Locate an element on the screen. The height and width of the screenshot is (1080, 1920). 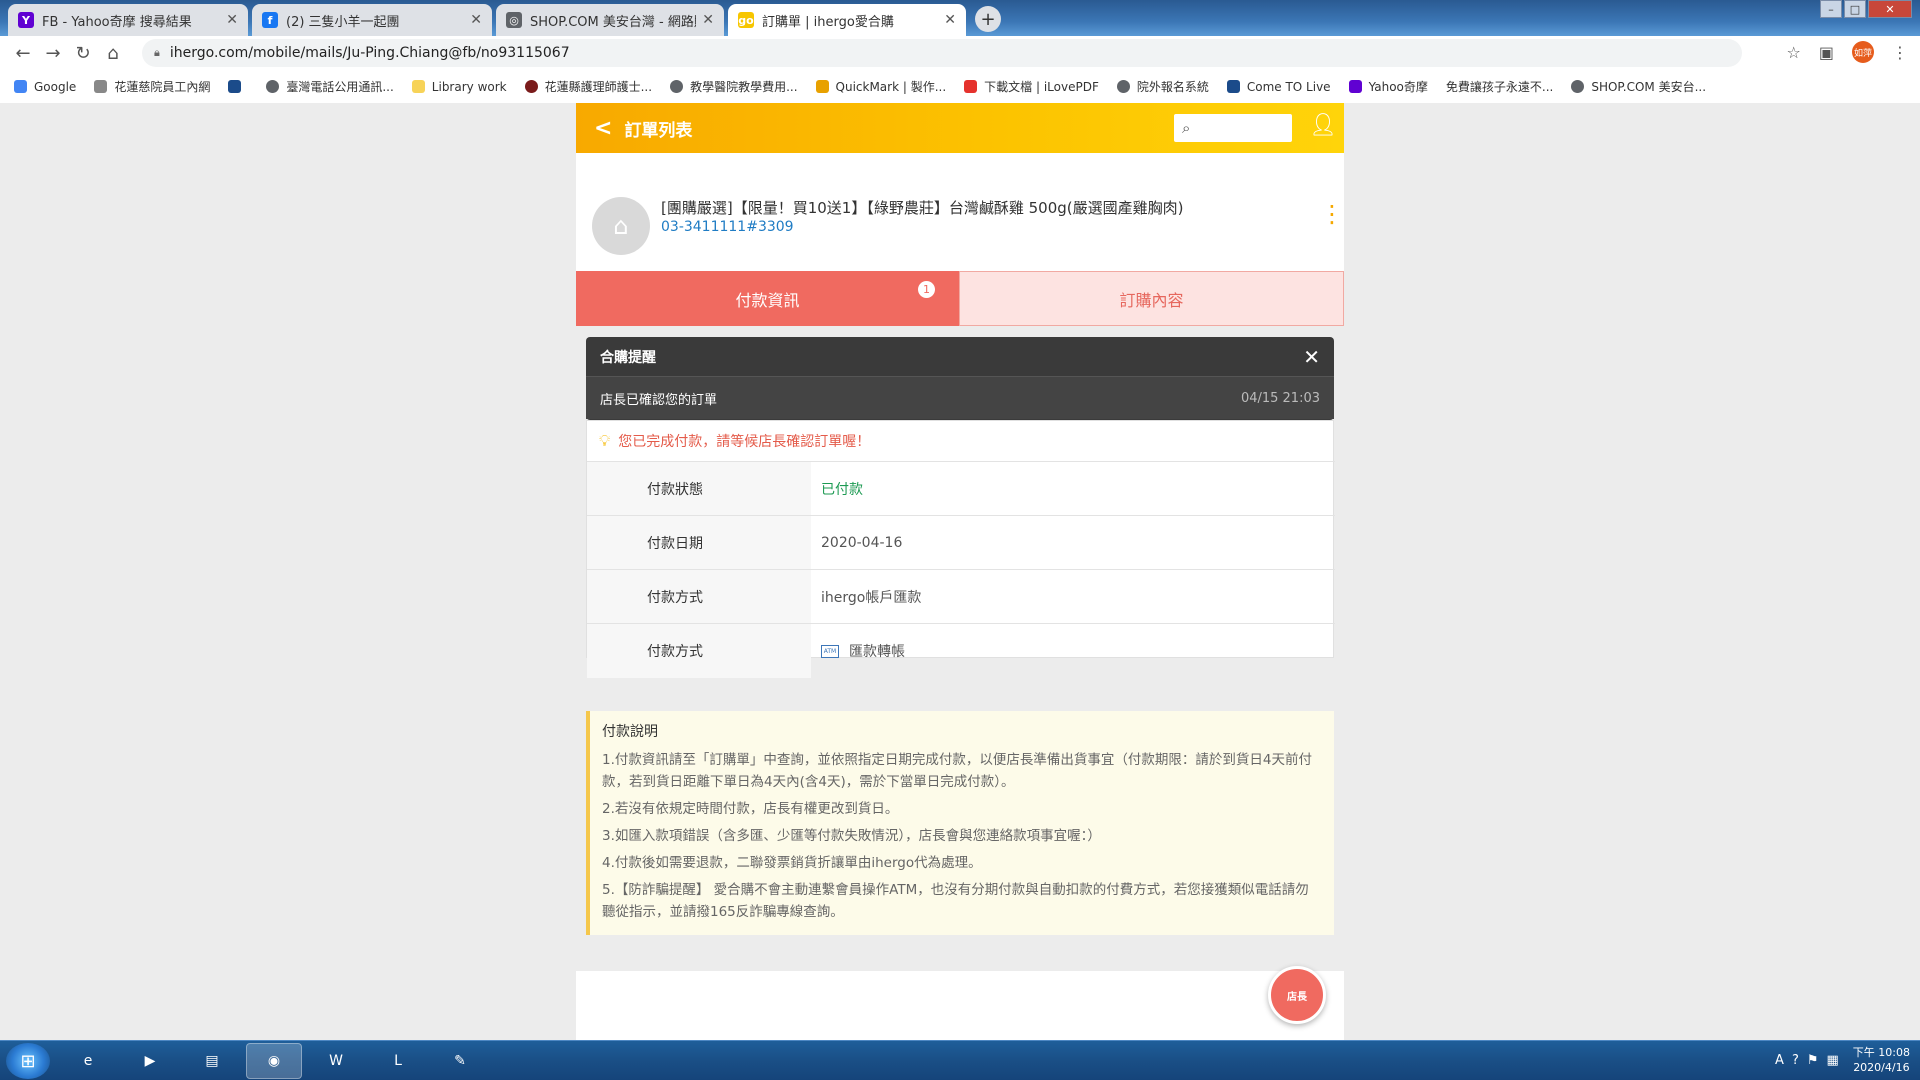
ihergo-icon: go is located at coordinates (746, 20).